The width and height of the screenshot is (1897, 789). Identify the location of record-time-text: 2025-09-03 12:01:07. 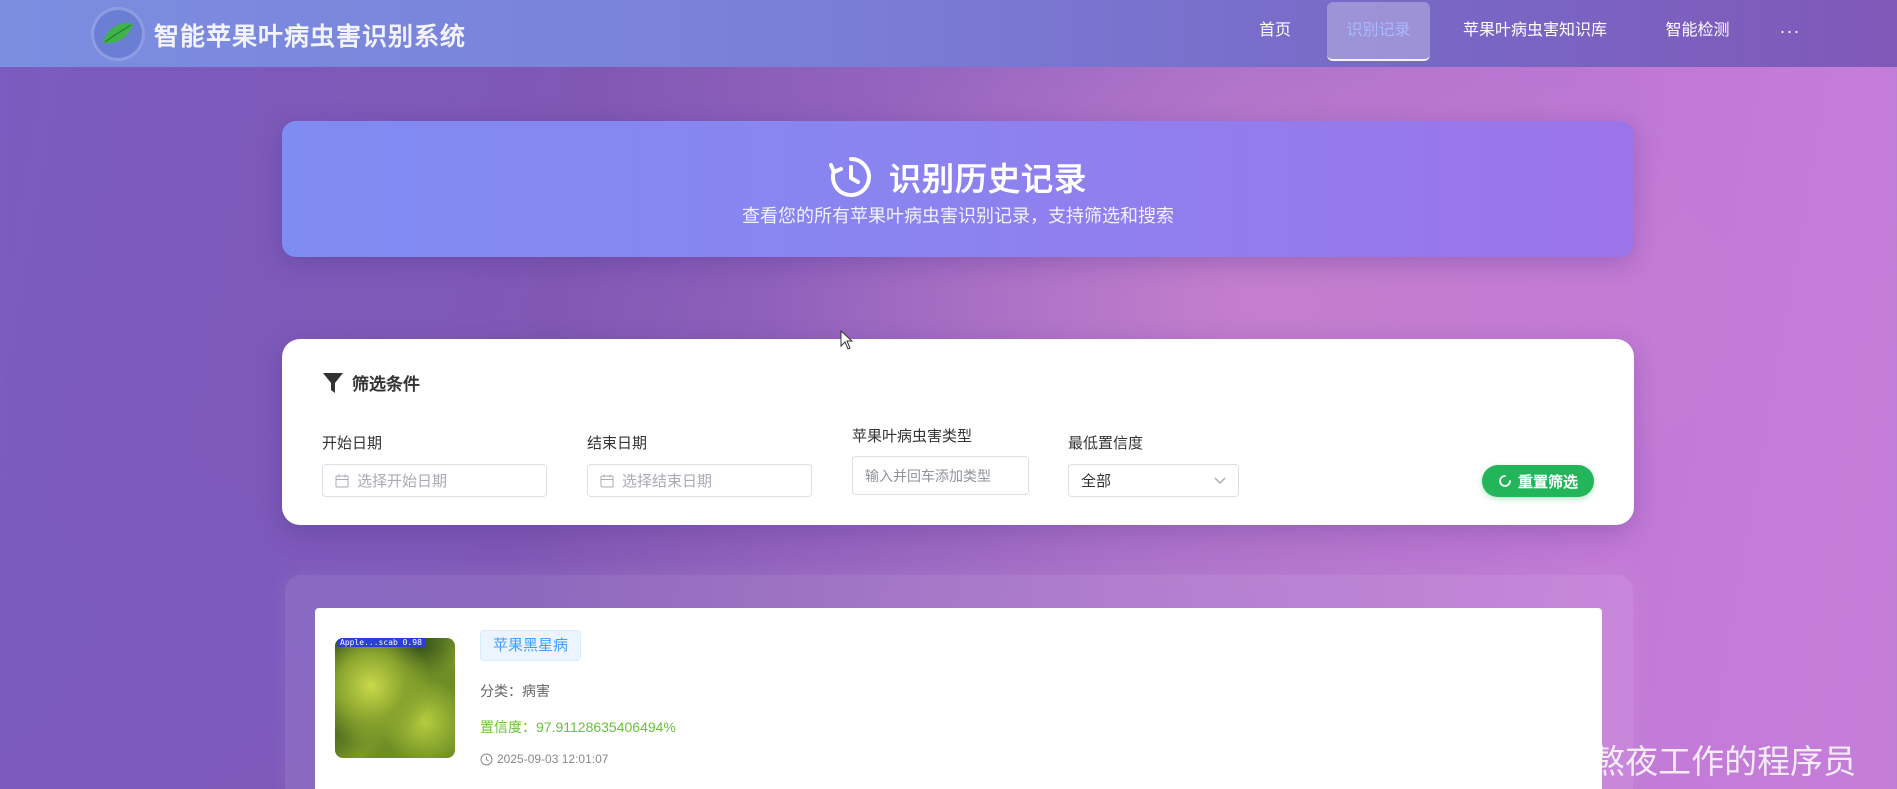
(553, 759).